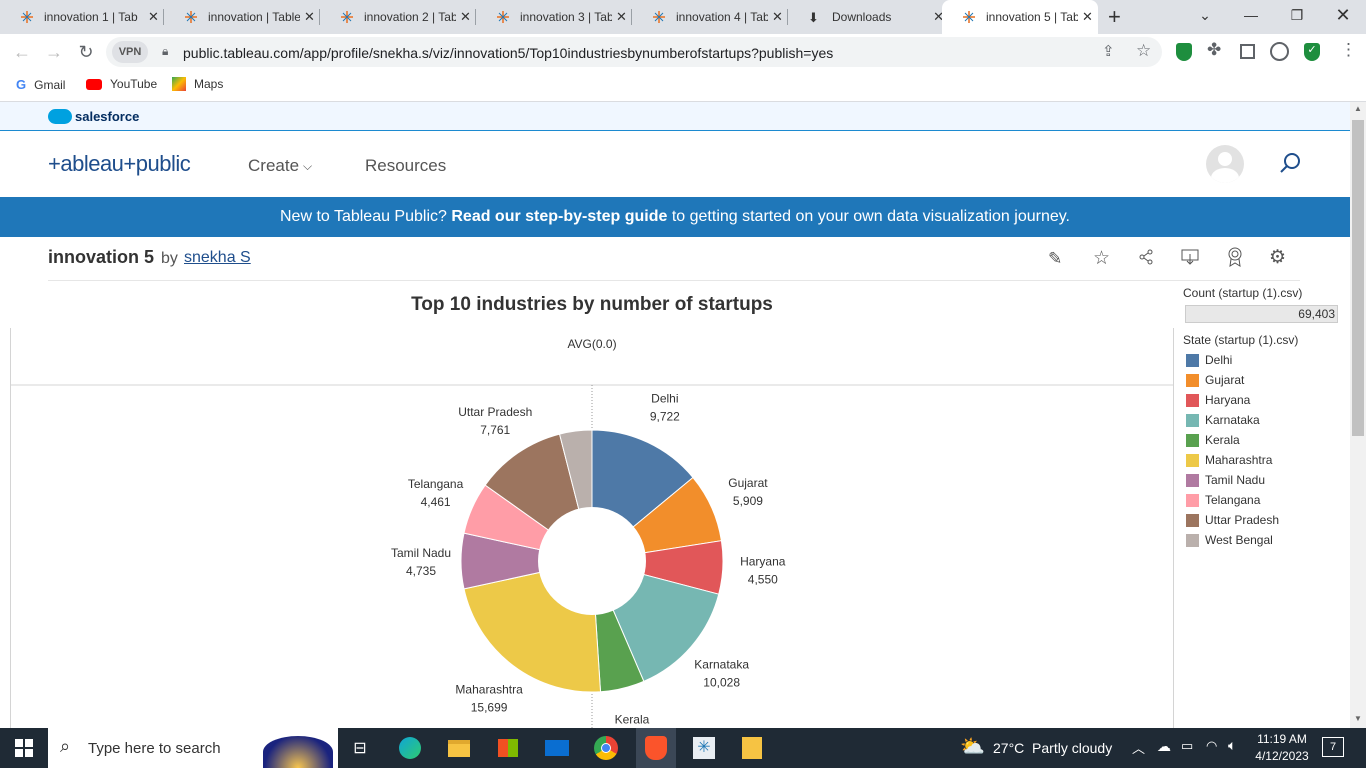  Describe the element at coordinates (280, 166) in the screenshot. I see `nav-create: Create ⌵` at that location.